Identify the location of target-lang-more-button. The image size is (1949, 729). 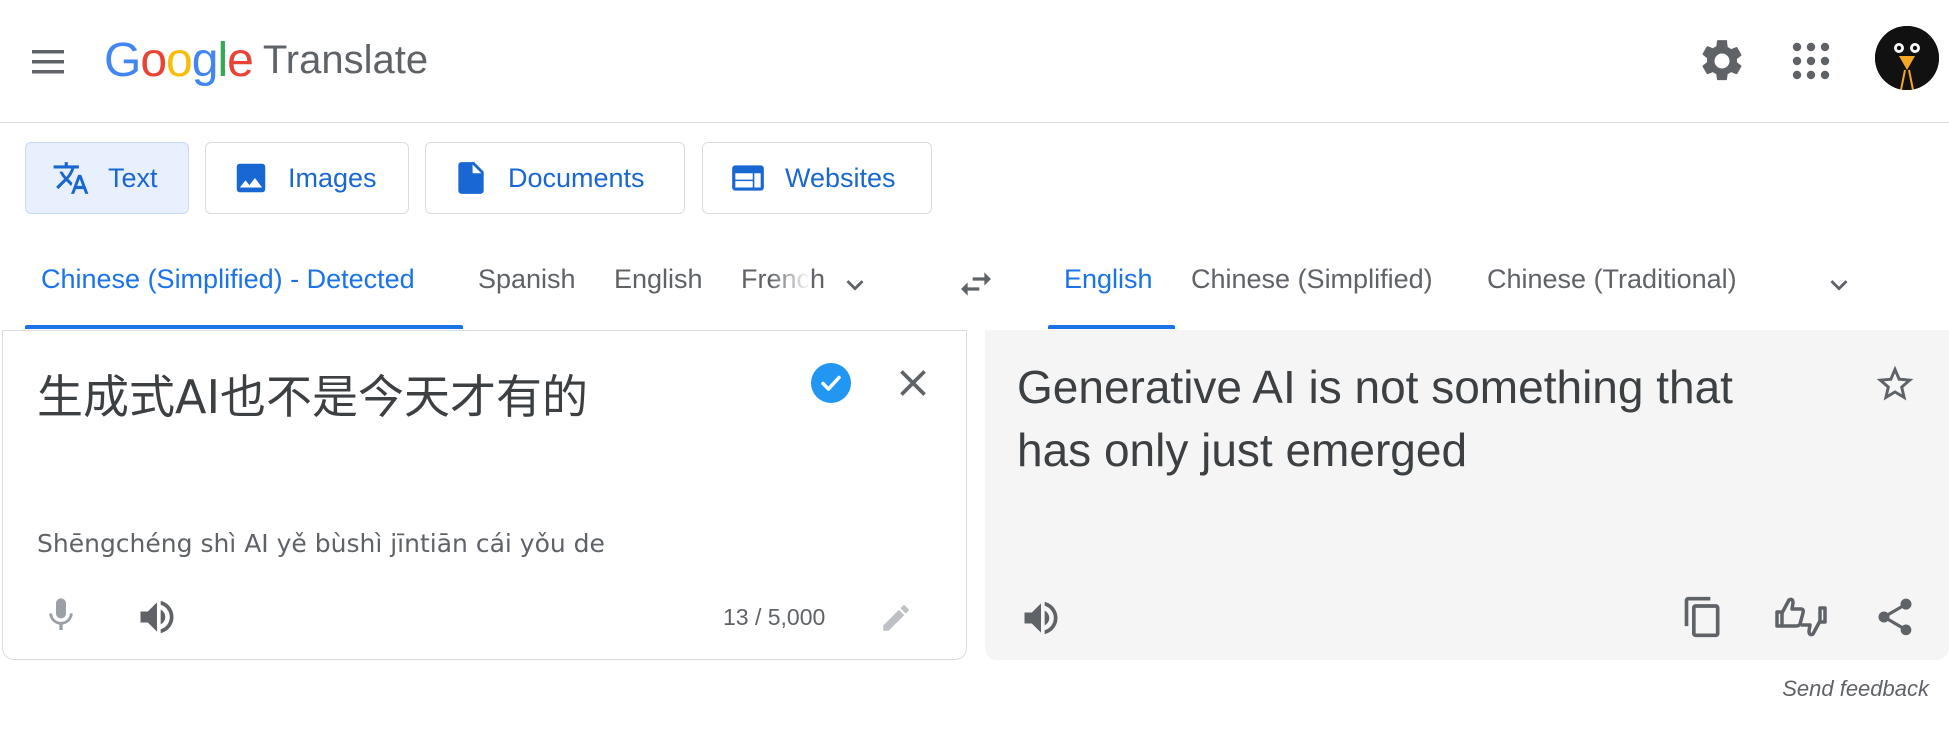
(1839, 285).